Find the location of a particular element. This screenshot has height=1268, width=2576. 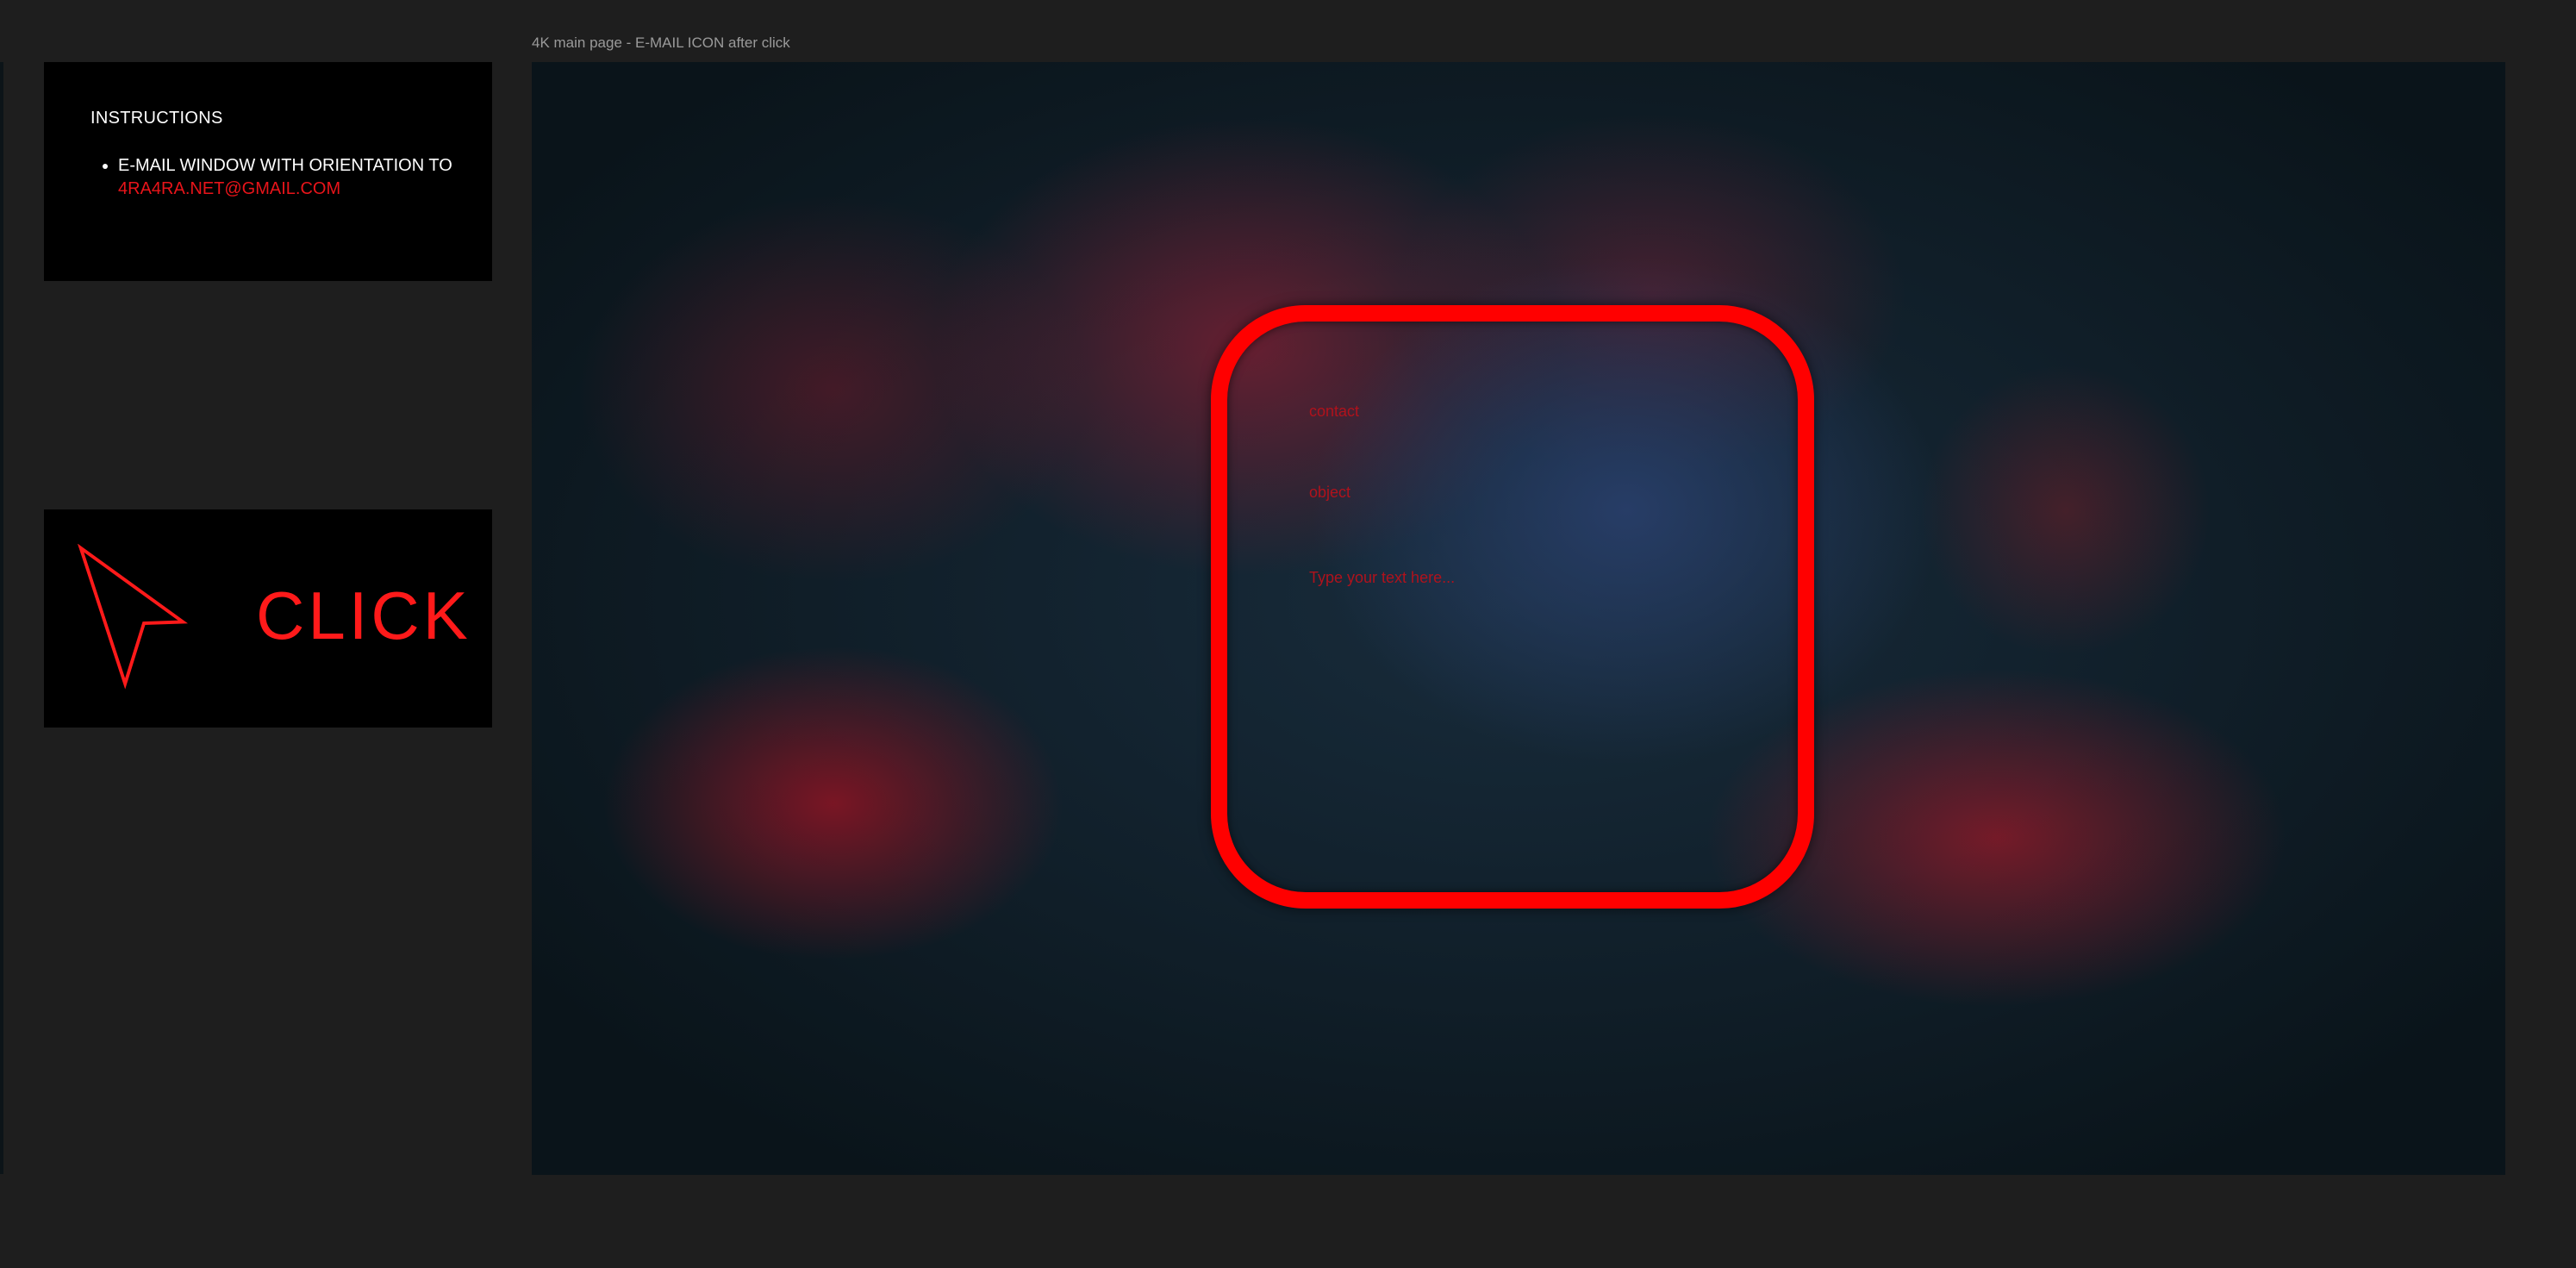

cursor-arrow-icon is located at coordinates (133, 617).